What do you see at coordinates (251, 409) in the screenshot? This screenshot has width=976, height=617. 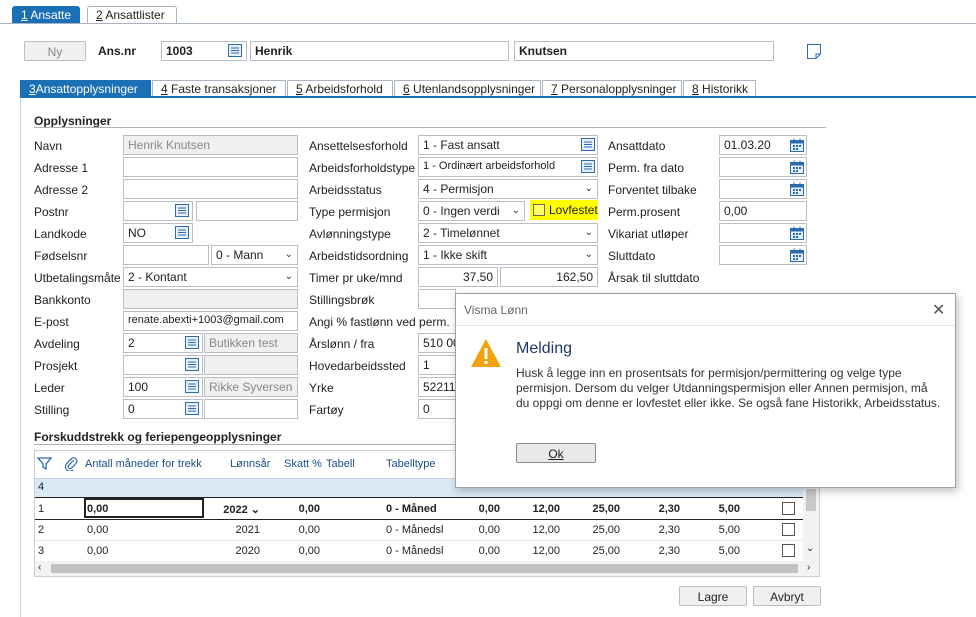 I see `stilling-name-input` at bounding box center [251, 409].